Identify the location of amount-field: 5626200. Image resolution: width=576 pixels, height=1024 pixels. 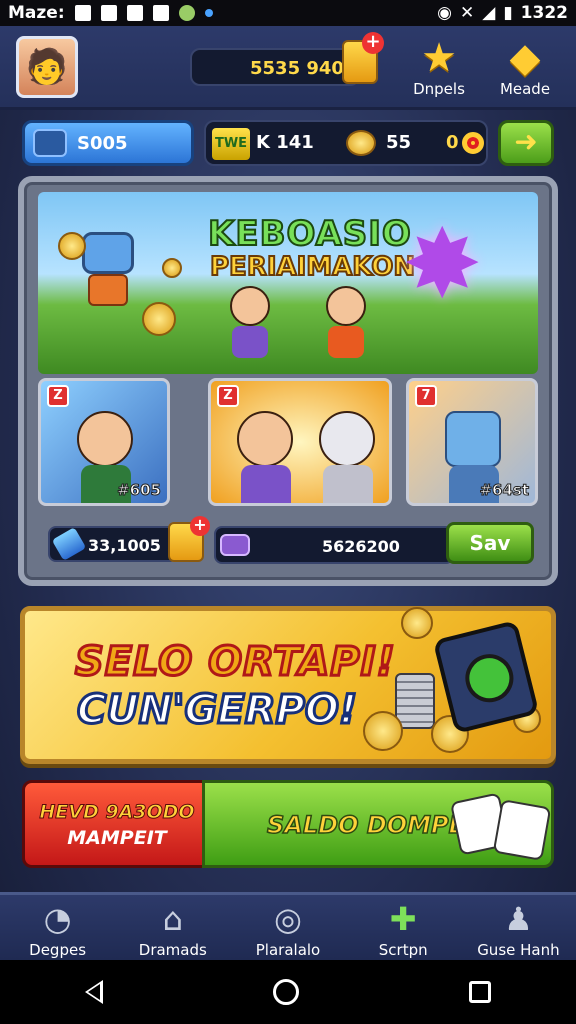
(334, 545).